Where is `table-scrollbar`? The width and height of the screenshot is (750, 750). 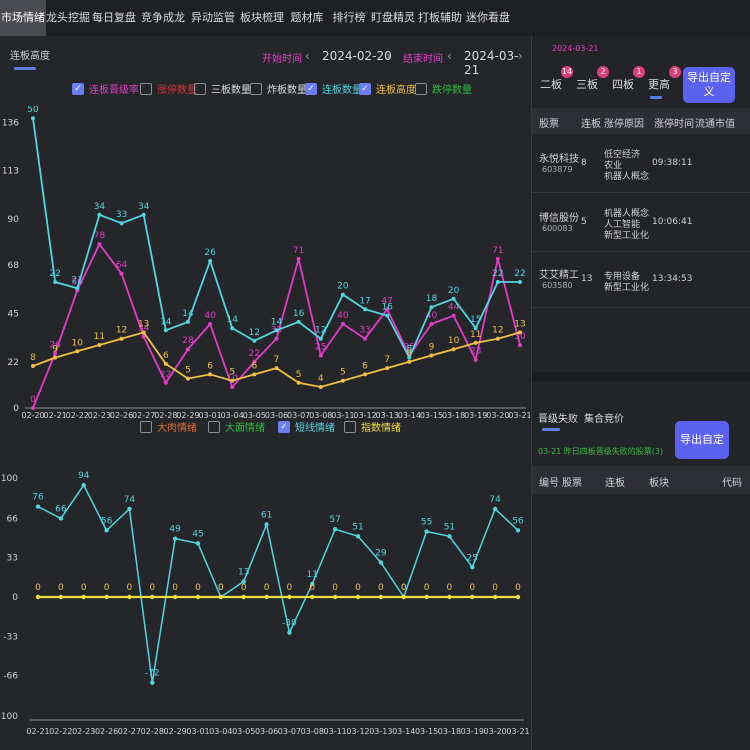
table-scrollbar is located at coordinates (641, 377).